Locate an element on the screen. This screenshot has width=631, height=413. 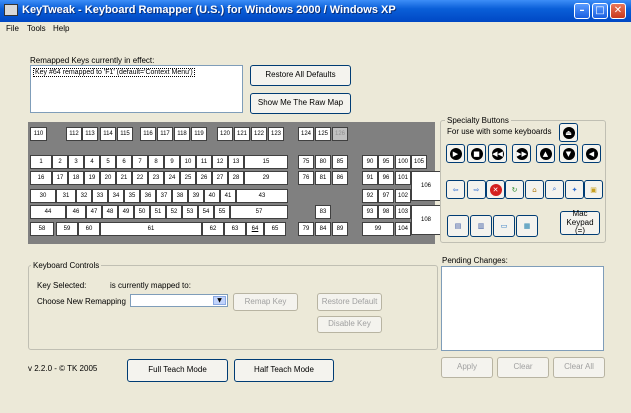
key-122: 122 is located at coordinates (259, 134).